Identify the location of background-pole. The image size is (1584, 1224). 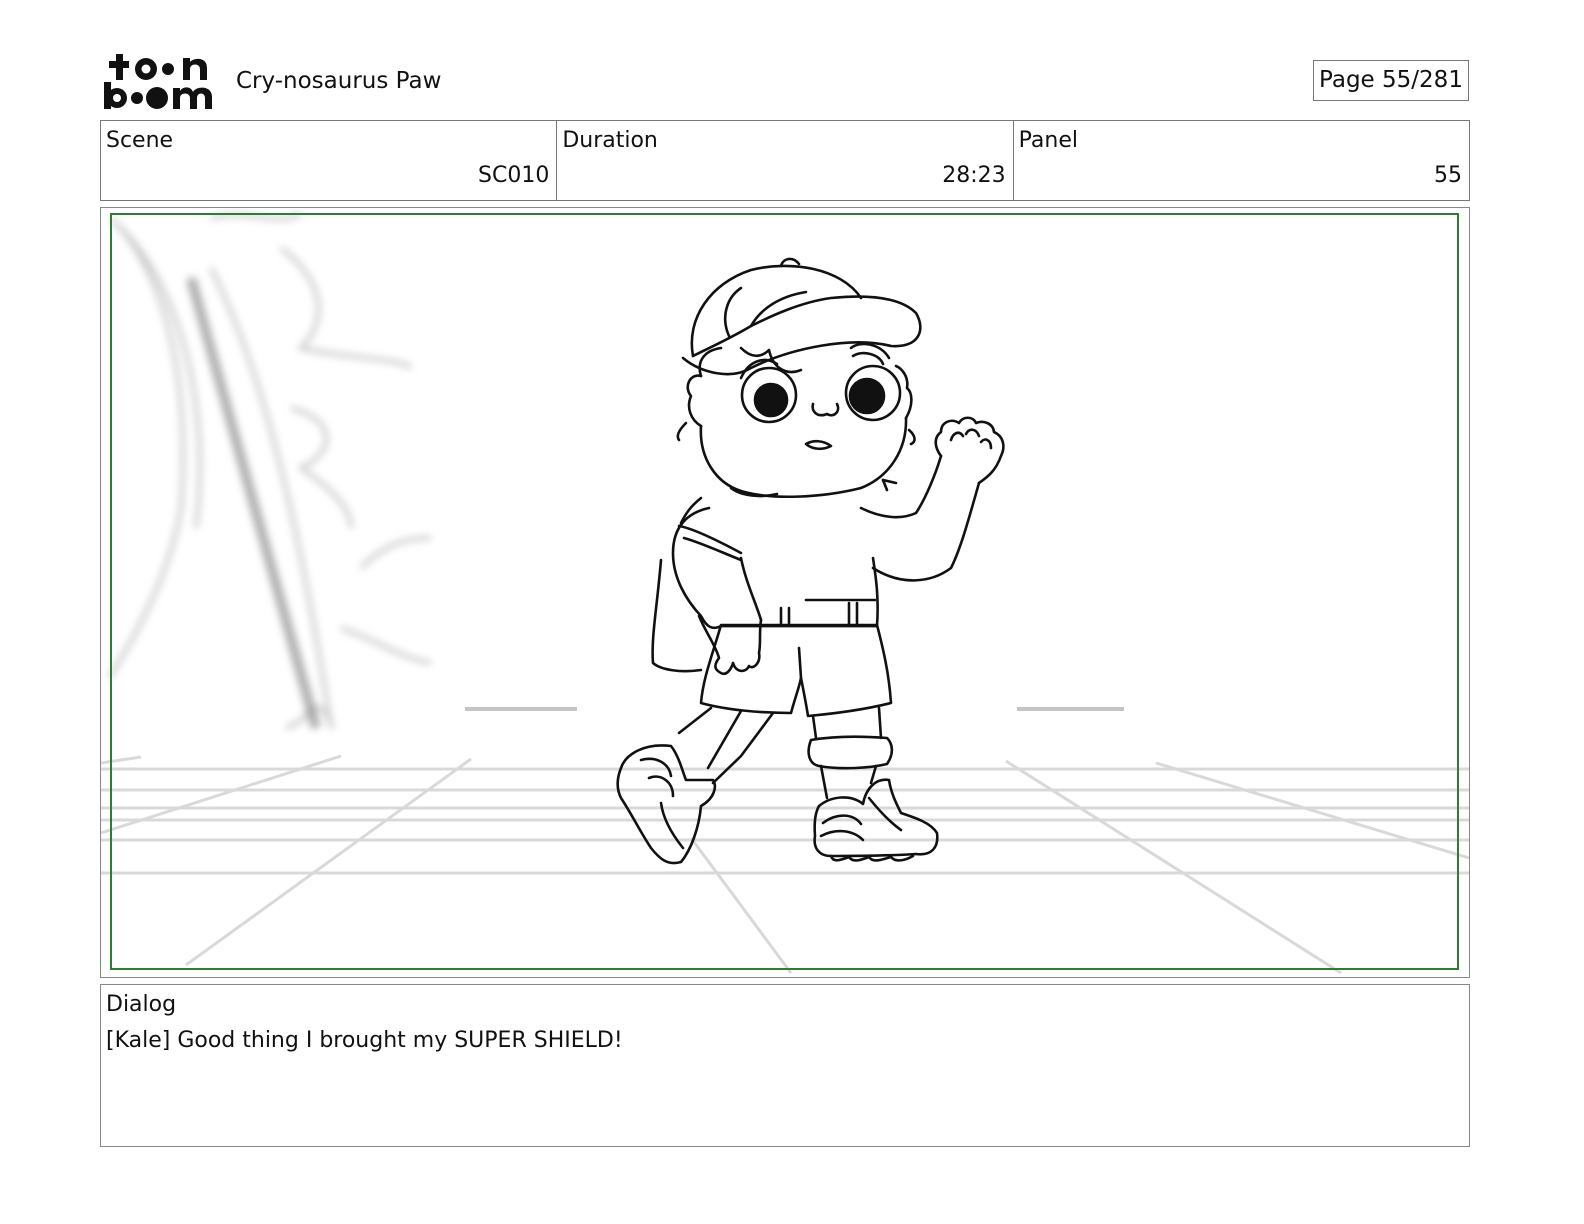
(253, 503).